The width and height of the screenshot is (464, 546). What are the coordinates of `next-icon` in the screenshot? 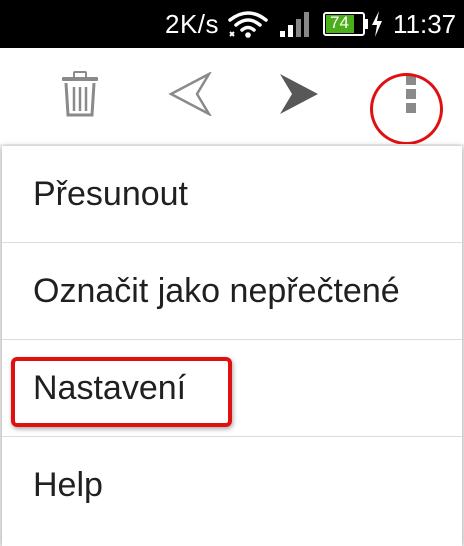 It's located at (299, 96).